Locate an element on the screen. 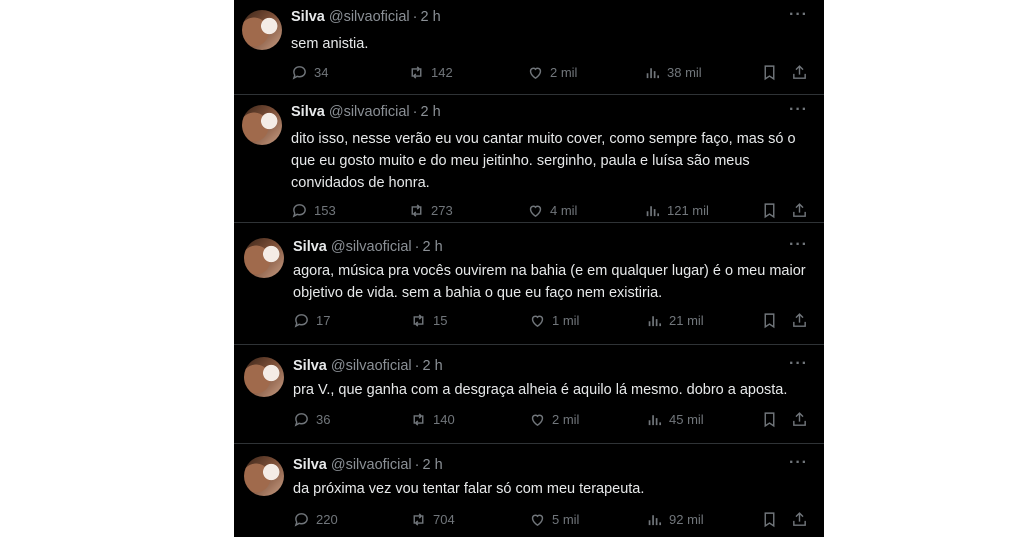  reply-button: 36 is located at coordinates (311, 419).